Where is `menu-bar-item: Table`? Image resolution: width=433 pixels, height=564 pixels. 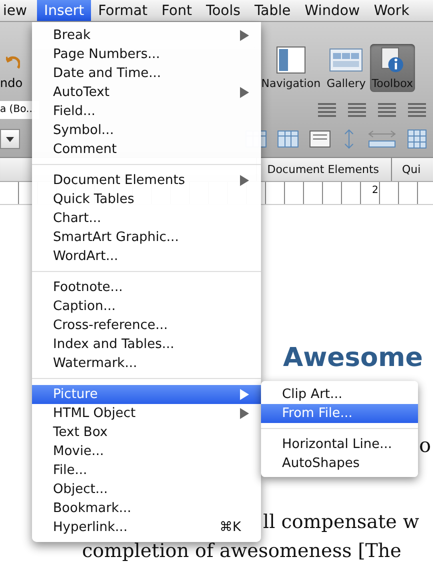
menu-bar-item: Table is located at coordinates (272, 10).